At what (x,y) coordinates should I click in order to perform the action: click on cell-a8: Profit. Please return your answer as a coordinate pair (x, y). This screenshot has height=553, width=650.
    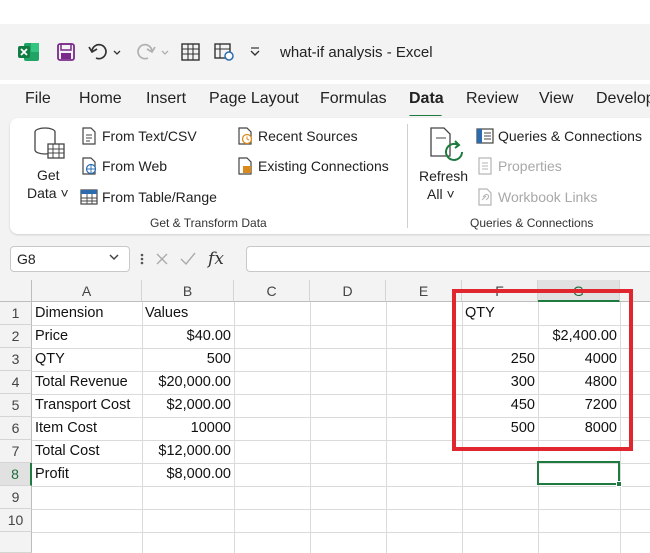
    Looking at the image, I should click on (87, 474).